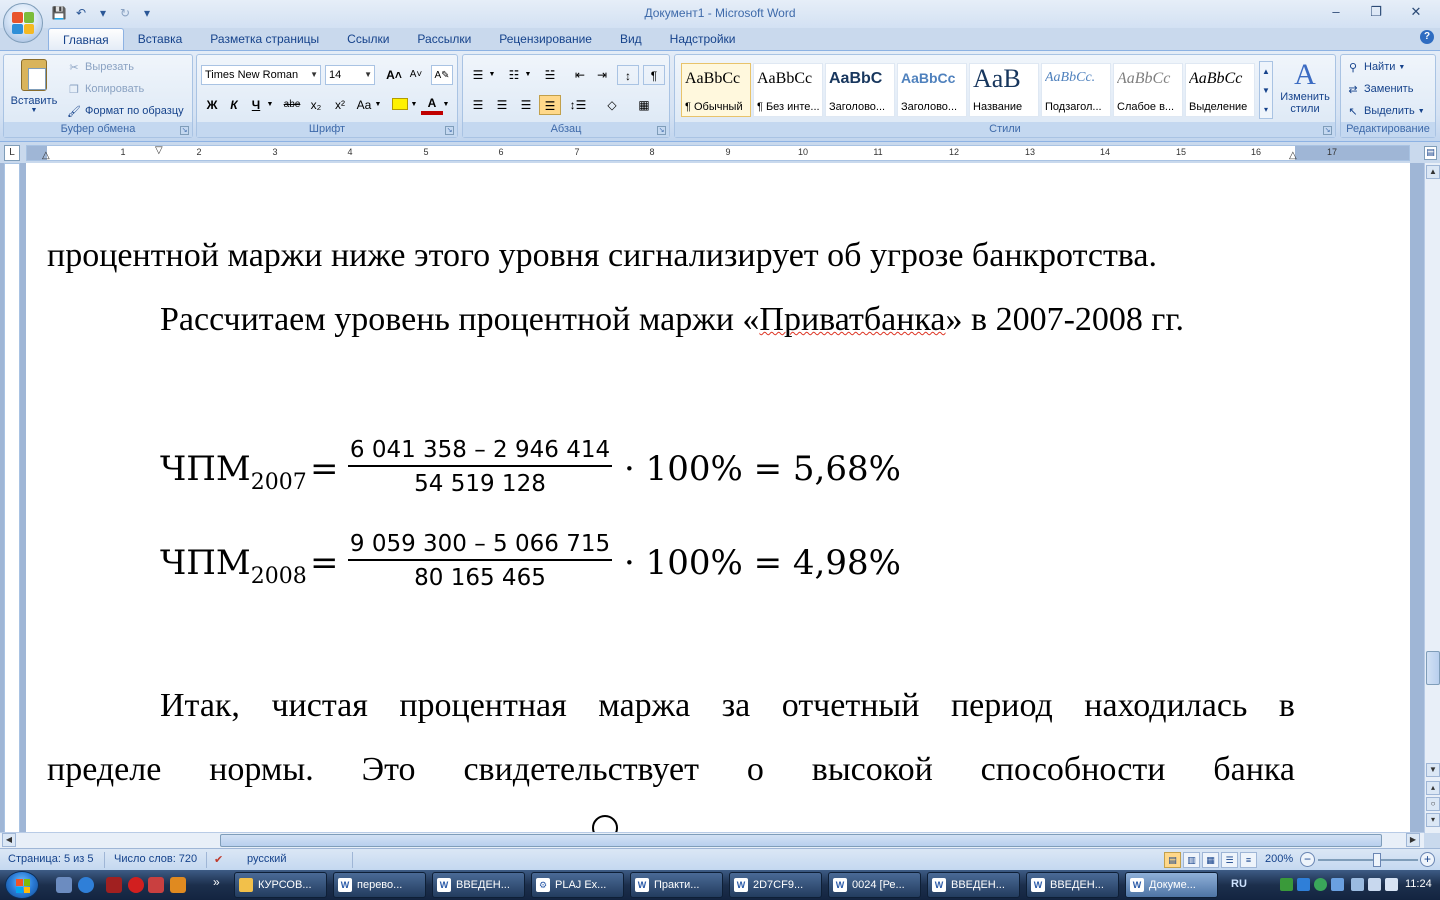  I want to click on multilevel-list-button: ☱, so click(550, 75).